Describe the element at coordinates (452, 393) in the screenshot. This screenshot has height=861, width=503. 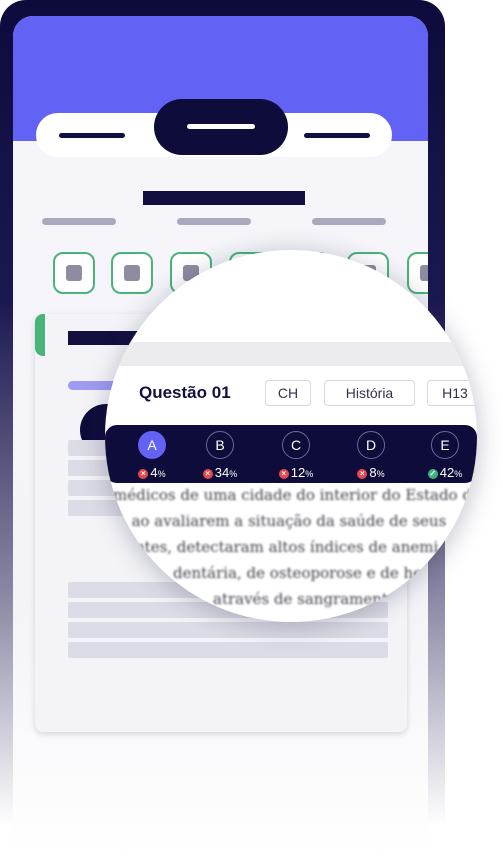
I see `skill-tag: H13` at that location.